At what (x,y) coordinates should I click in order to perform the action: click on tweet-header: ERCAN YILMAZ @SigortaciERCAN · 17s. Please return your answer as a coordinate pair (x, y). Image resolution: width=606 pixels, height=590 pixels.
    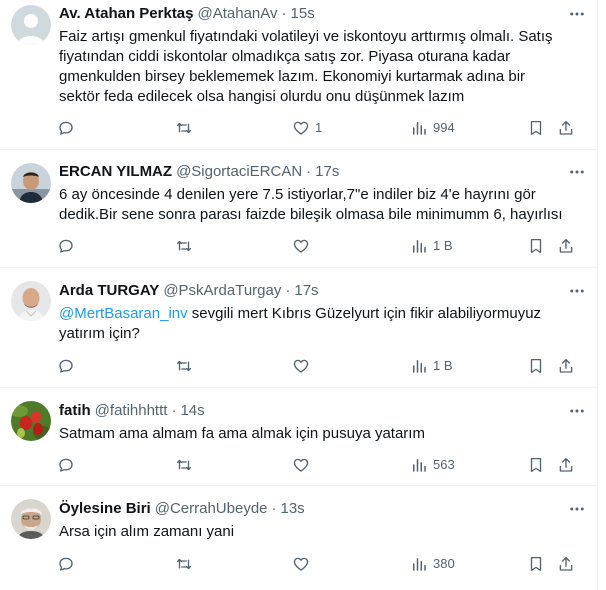
    Looking at the image, I should click on (199, 172).